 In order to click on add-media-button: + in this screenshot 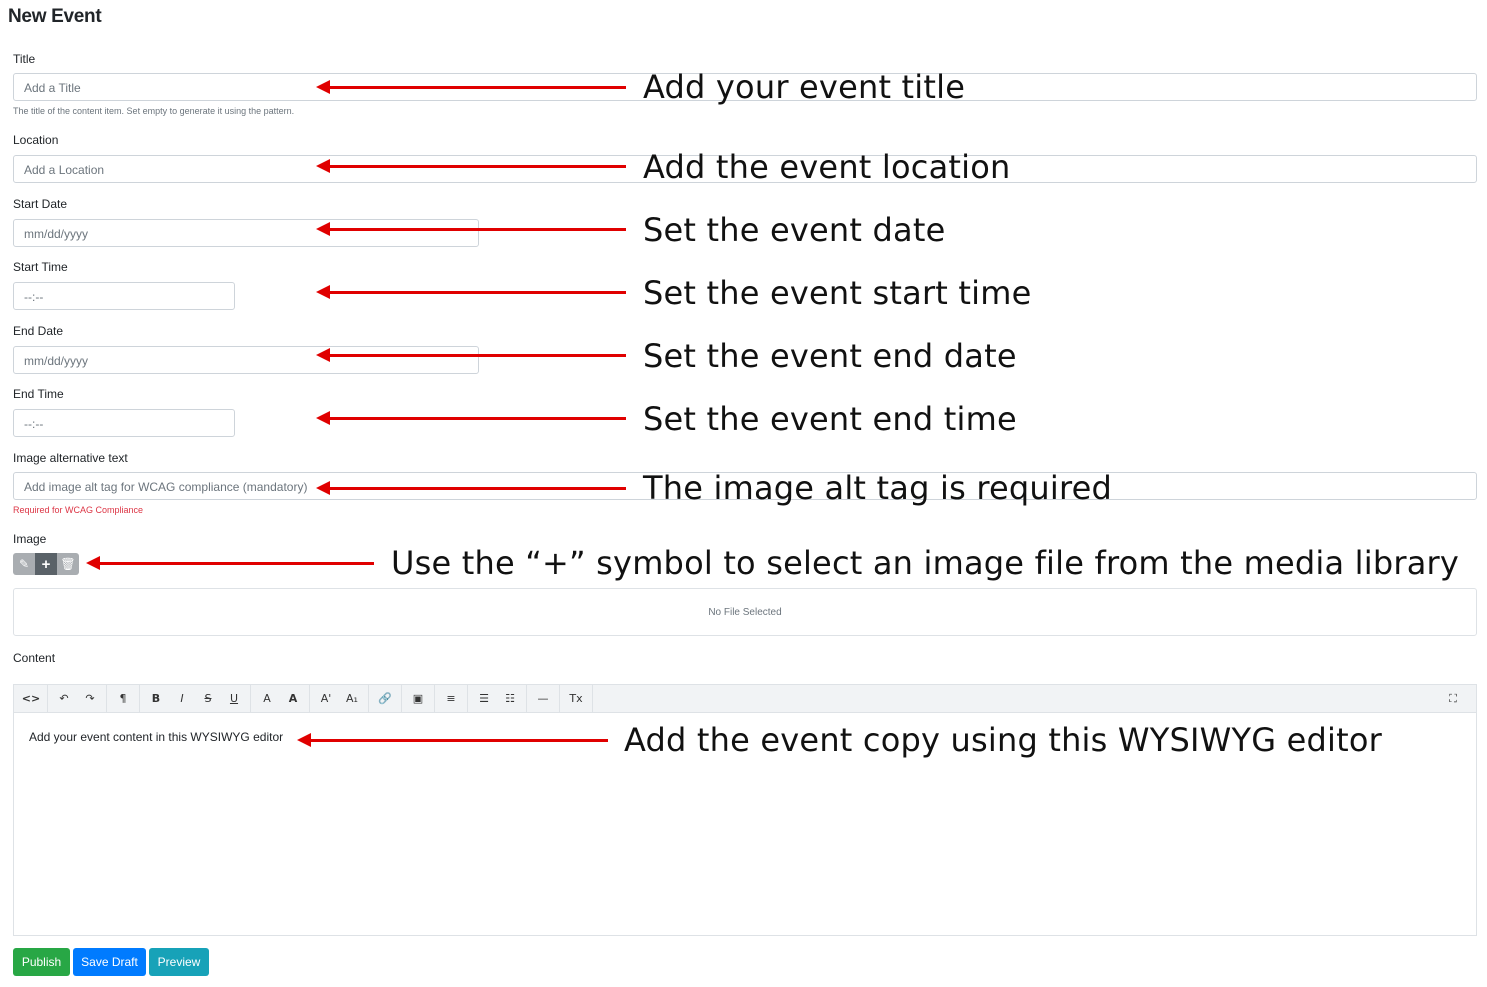, I will do `click(46, 564)`.